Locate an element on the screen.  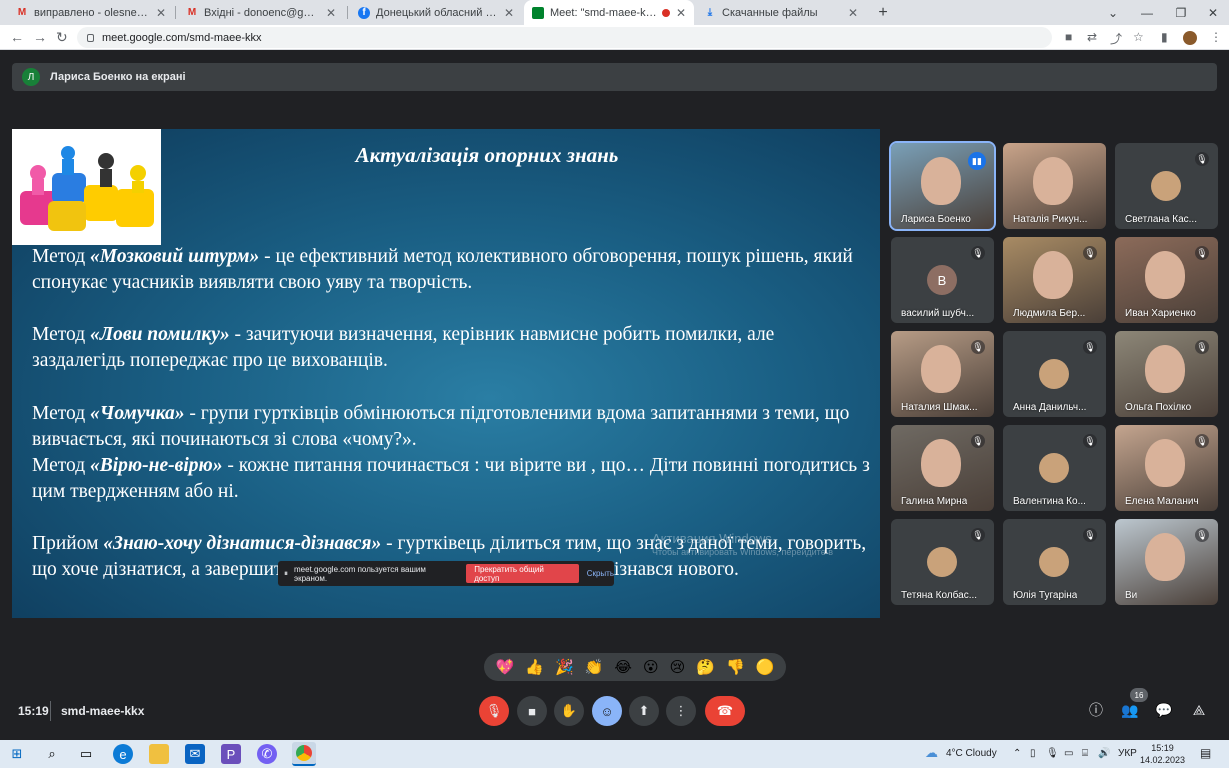
participant-tile: 🎙 Иван Хариенко is located at coordinates (1166, 280).